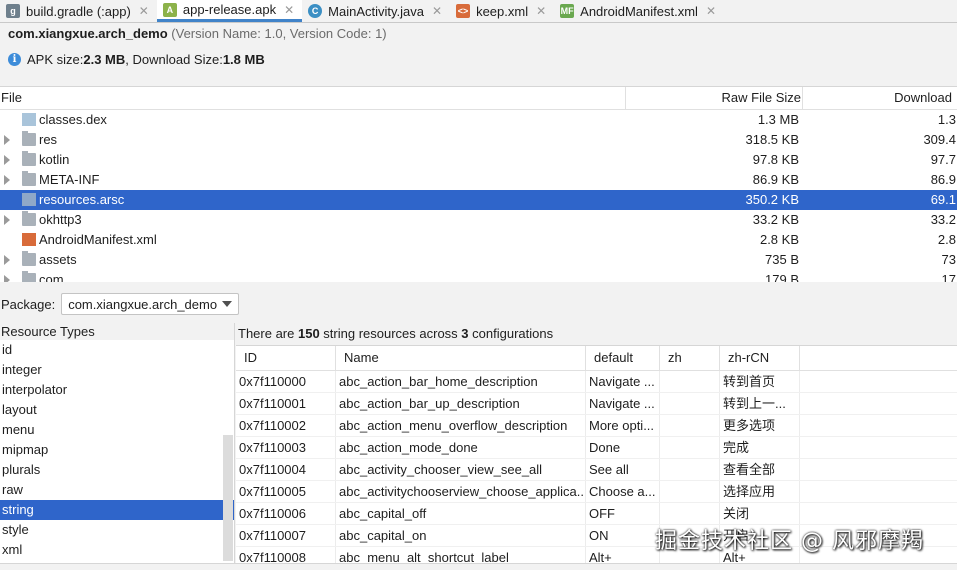 This screenshot has height=570, width=957. Describe the element at coordinates (286, 381) in the screenshot. I see `resource-id-cell: 0x7f110000` at that location.